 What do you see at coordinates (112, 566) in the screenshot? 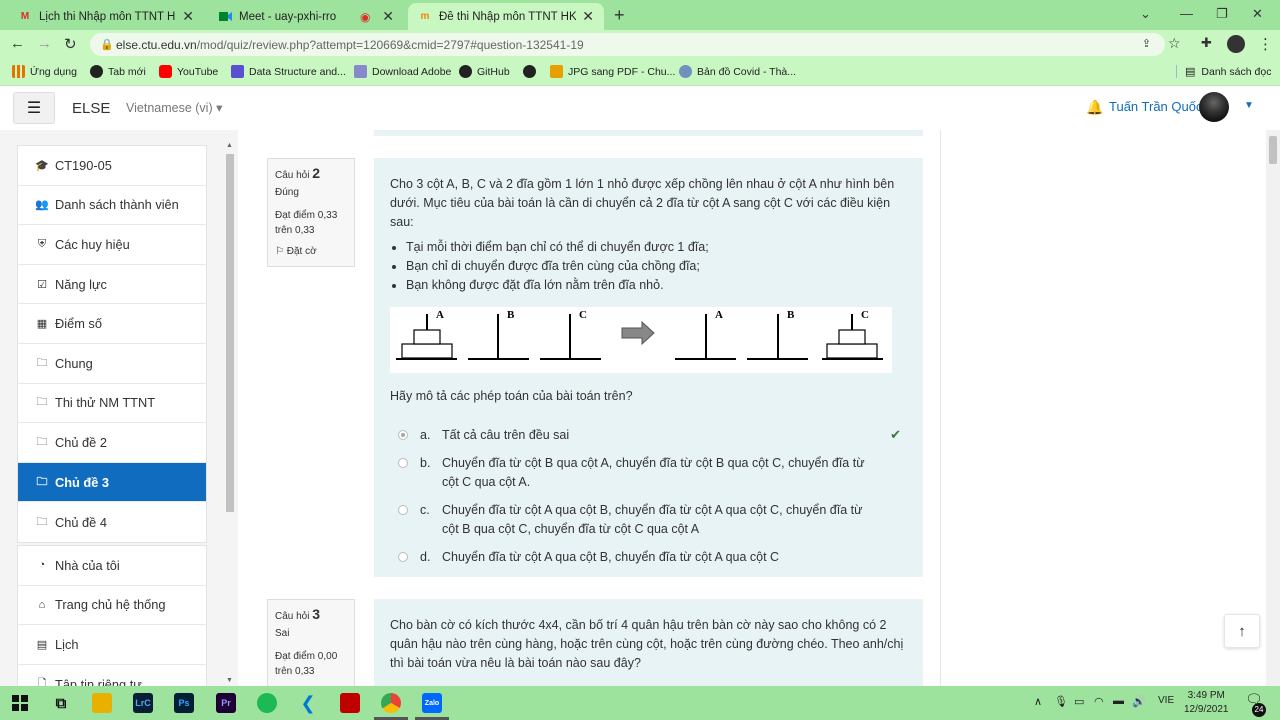
I see `nav-item-dashboard: ◔ Nhà của tôi` at bounding box center [112, 566].